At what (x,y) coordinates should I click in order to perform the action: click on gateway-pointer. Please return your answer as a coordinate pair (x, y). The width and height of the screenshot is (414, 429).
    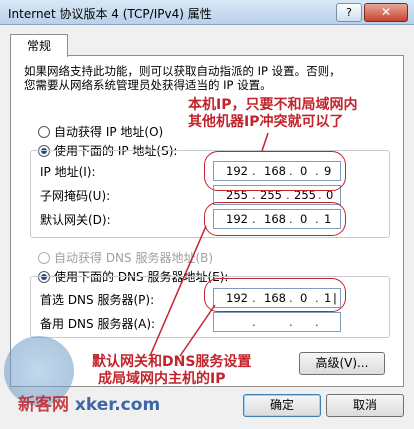
    Looking at the image, I should click on (178, 291).